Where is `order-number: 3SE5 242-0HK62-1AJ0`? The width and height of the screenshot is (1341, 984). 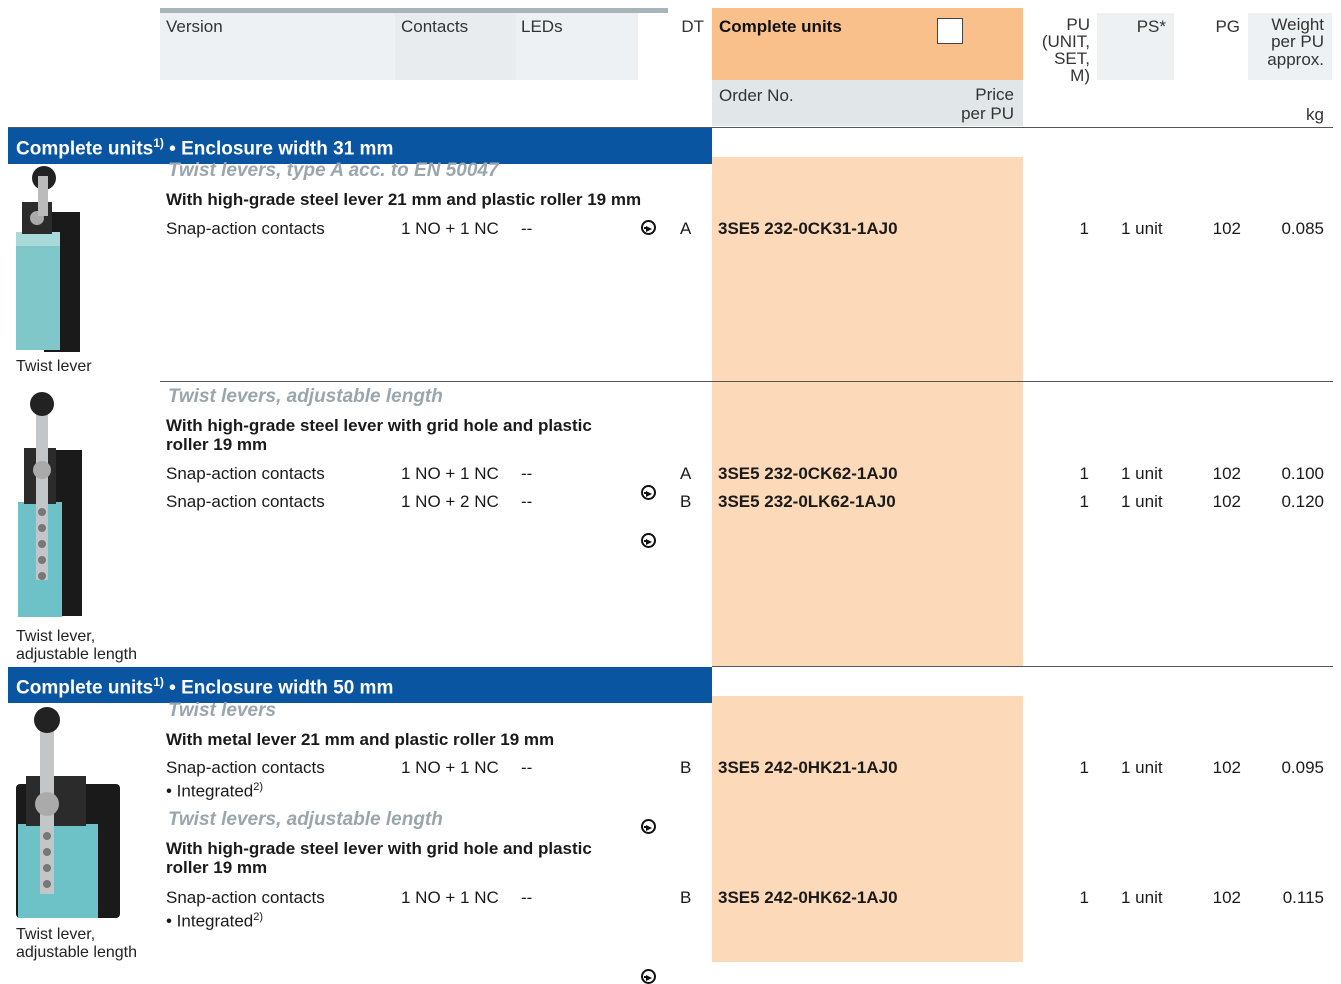
order-number: 3SE5 242-0HK62-1AJ0 is located at coordinates (808, 898).